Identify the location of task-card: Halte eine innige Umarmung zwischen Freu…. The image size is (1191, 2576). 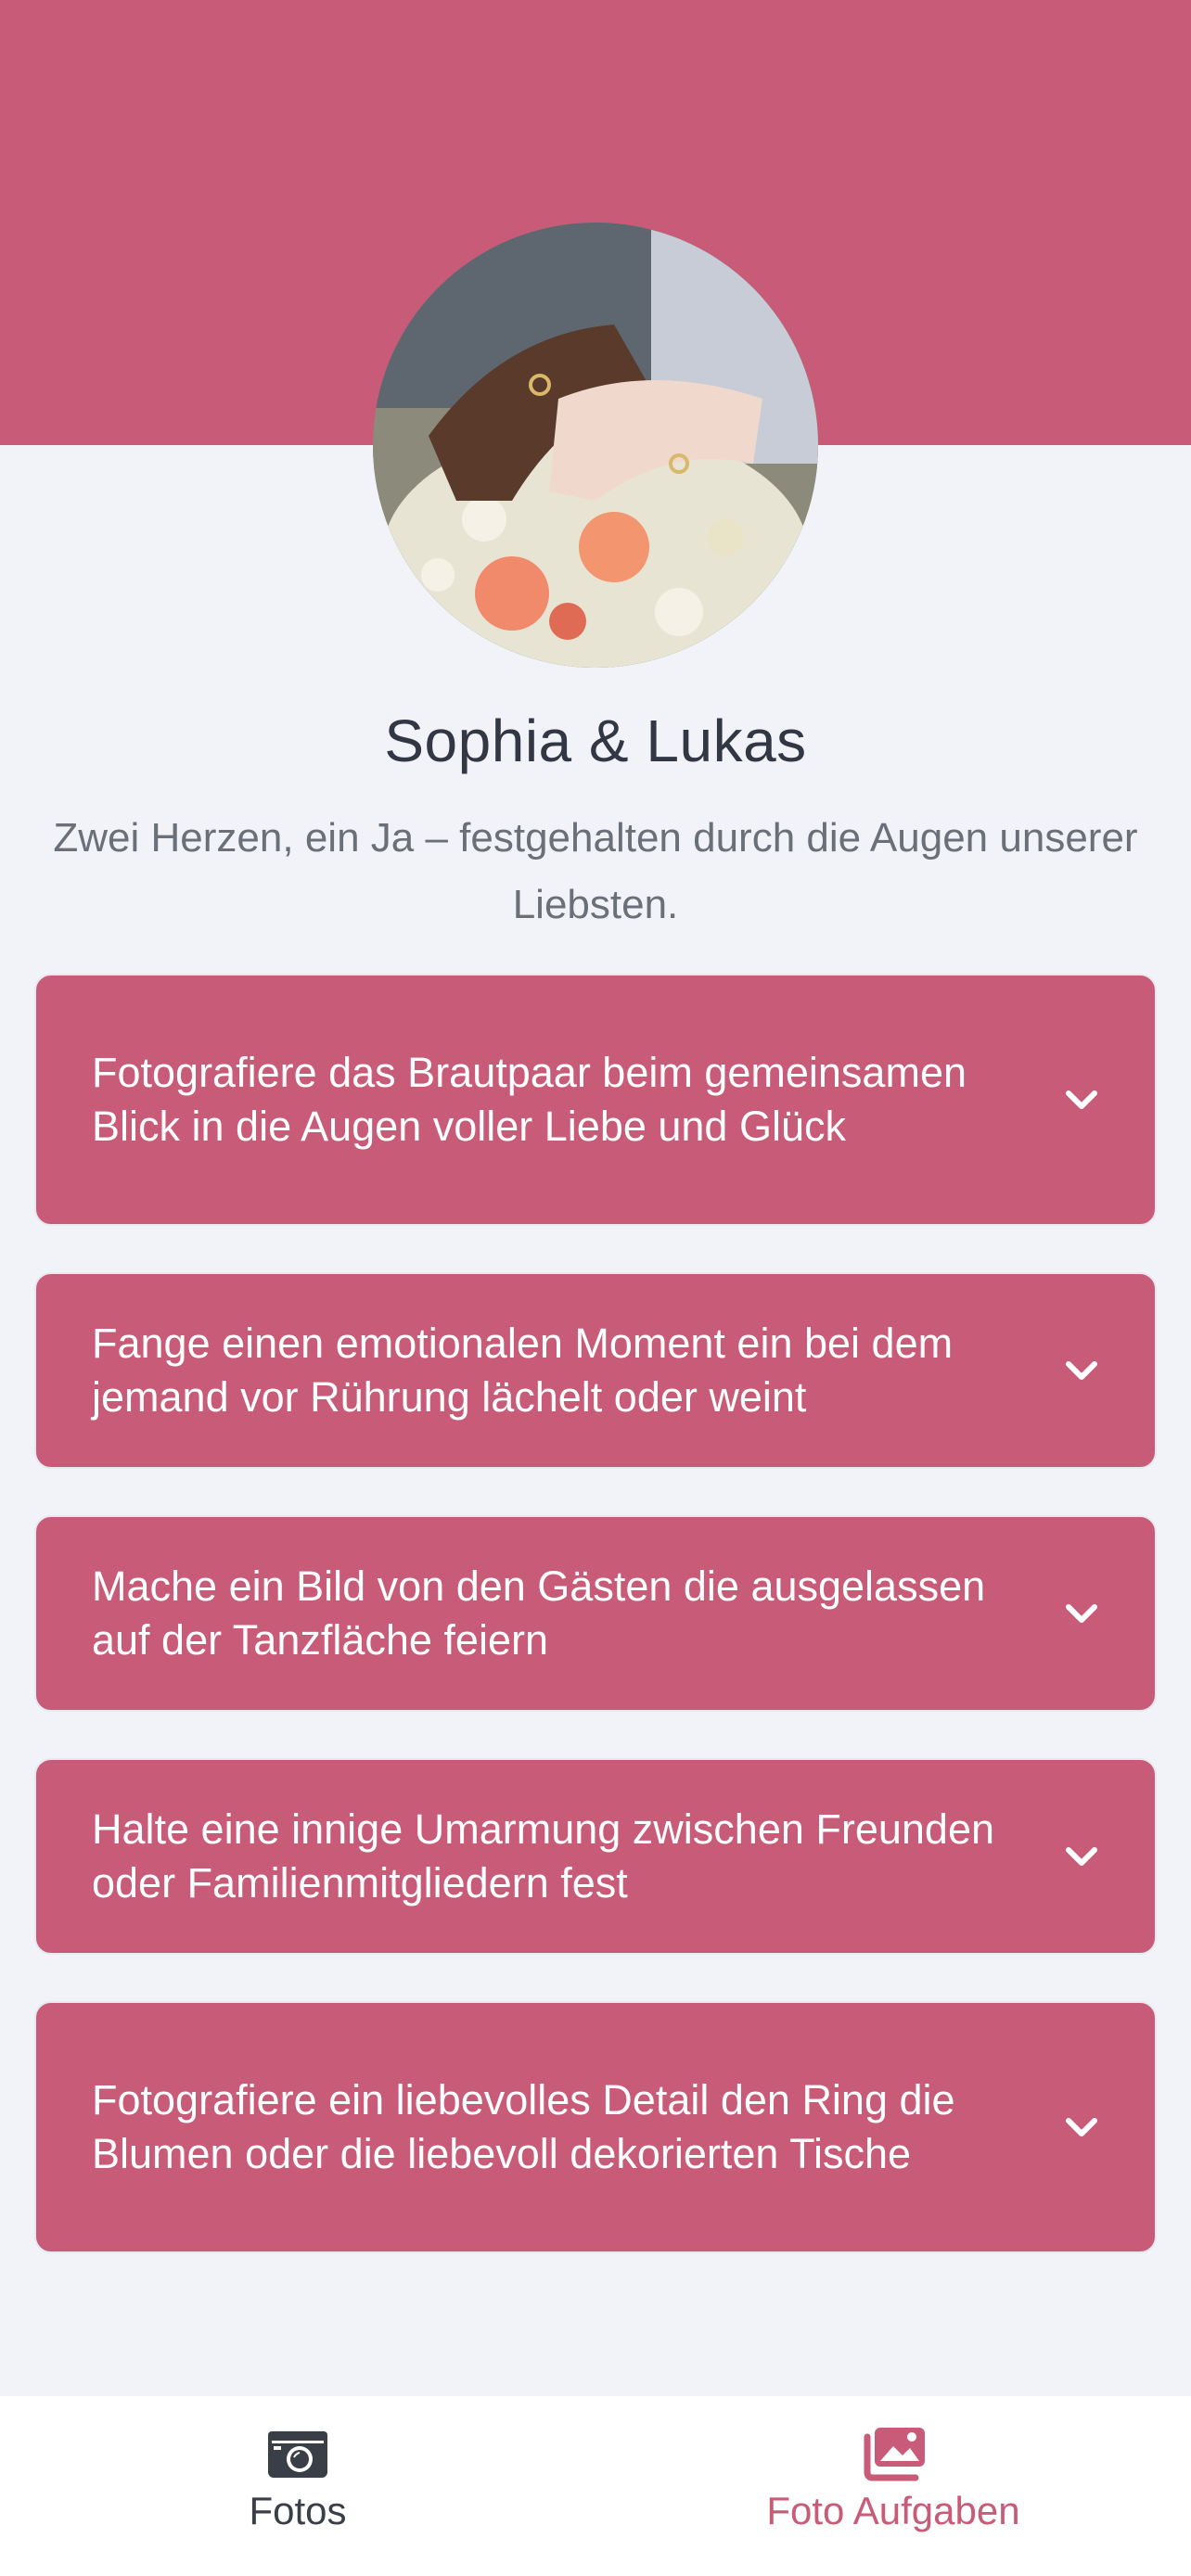
(595, 1856).